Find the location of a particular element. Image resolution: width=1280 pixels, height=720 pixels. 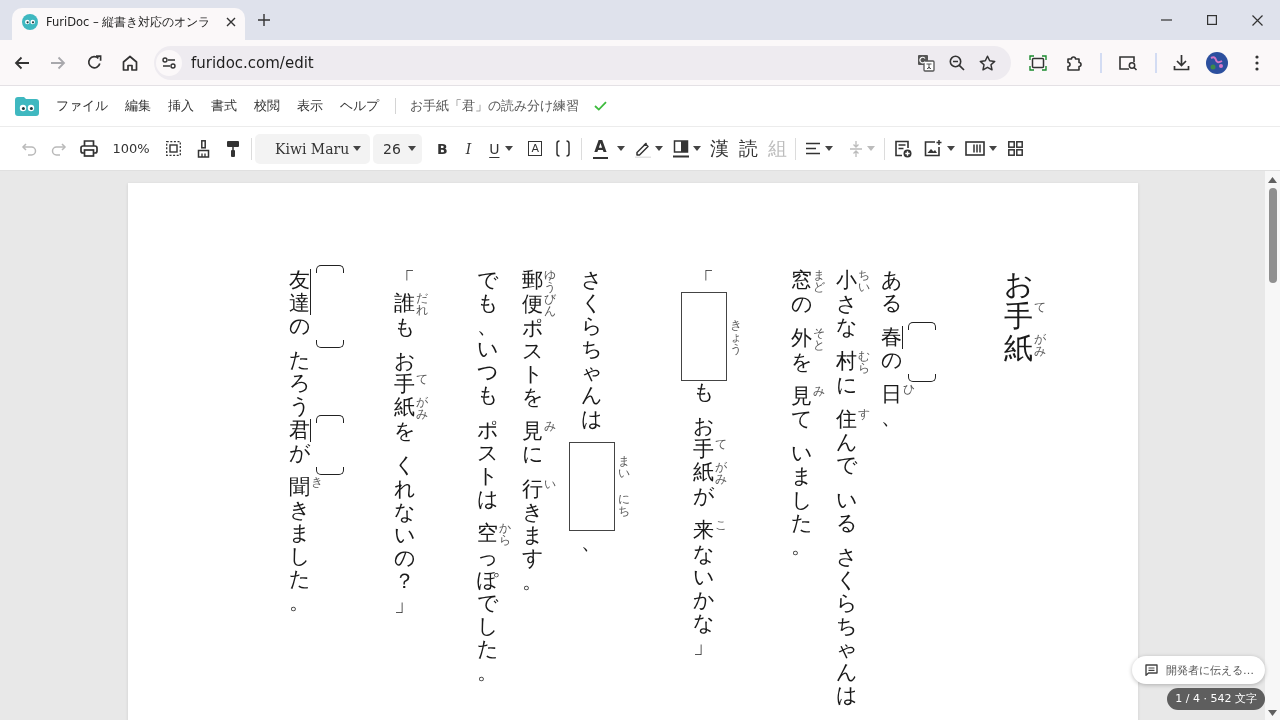

script-tool-button: 読 is located at coordinates (748, 148).